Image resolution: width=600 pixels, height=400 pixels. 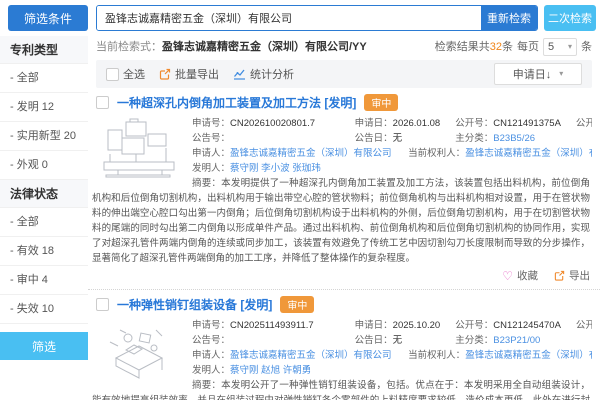 What do you see at coordinates (514, 138) in the screenshot?
I see `main-class-link: B23B5/26` at bounding box center [514, 138].